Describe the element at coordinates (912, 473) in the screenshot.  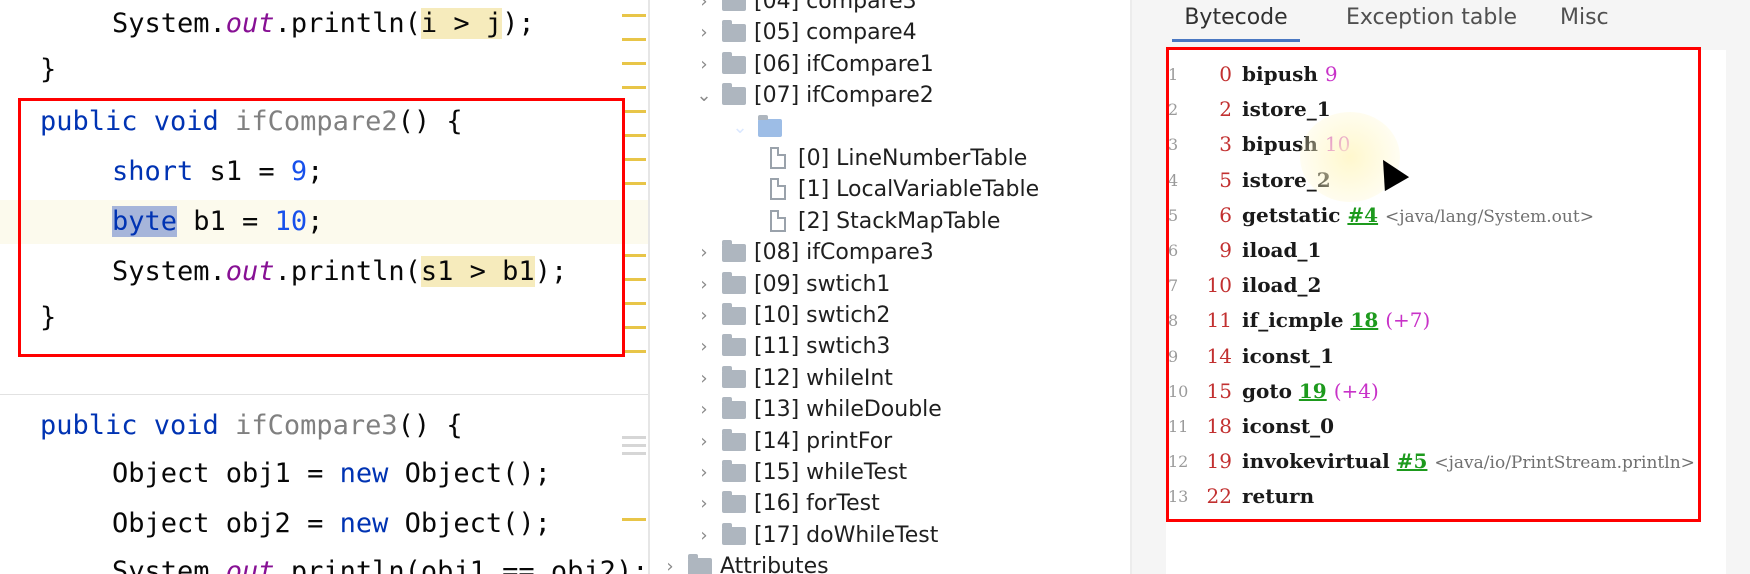
I see `tree-node: › [15] whileTest` at that location.